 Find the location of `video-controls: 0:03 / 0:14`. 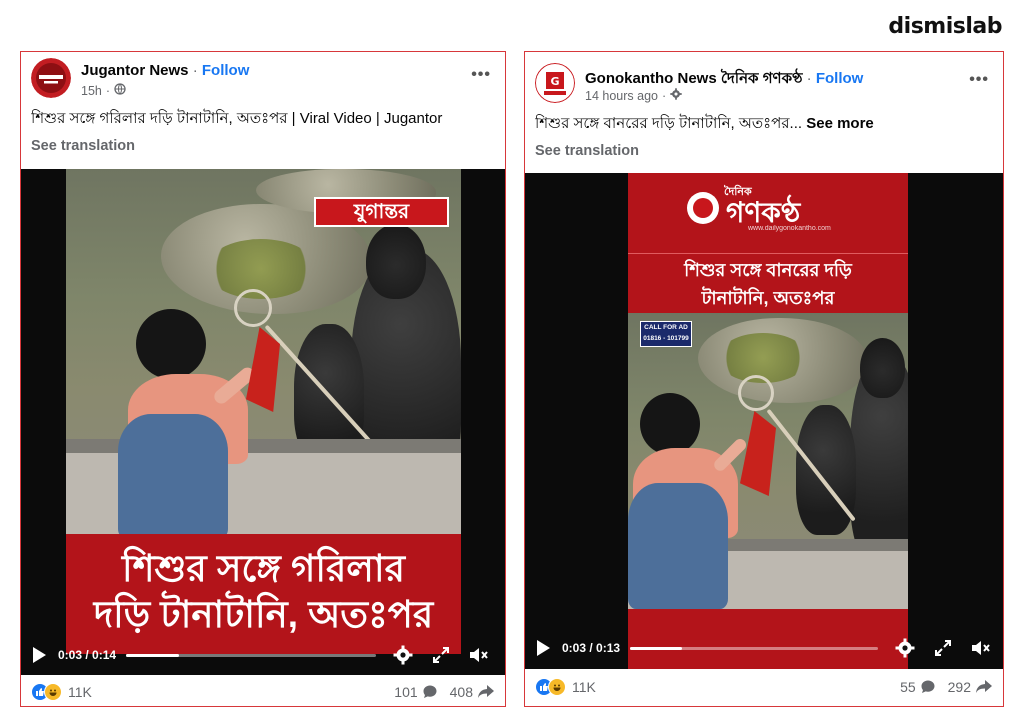

video-controls: 0:03 / 0:14 is located at coordinates (263, 655).